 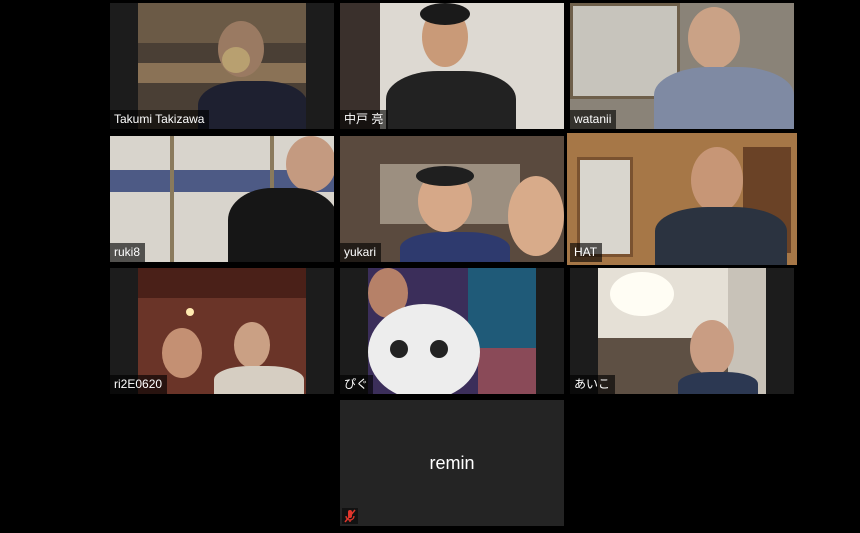 I want to click on participant-name-label: HAT, so click(x=586, y=252).